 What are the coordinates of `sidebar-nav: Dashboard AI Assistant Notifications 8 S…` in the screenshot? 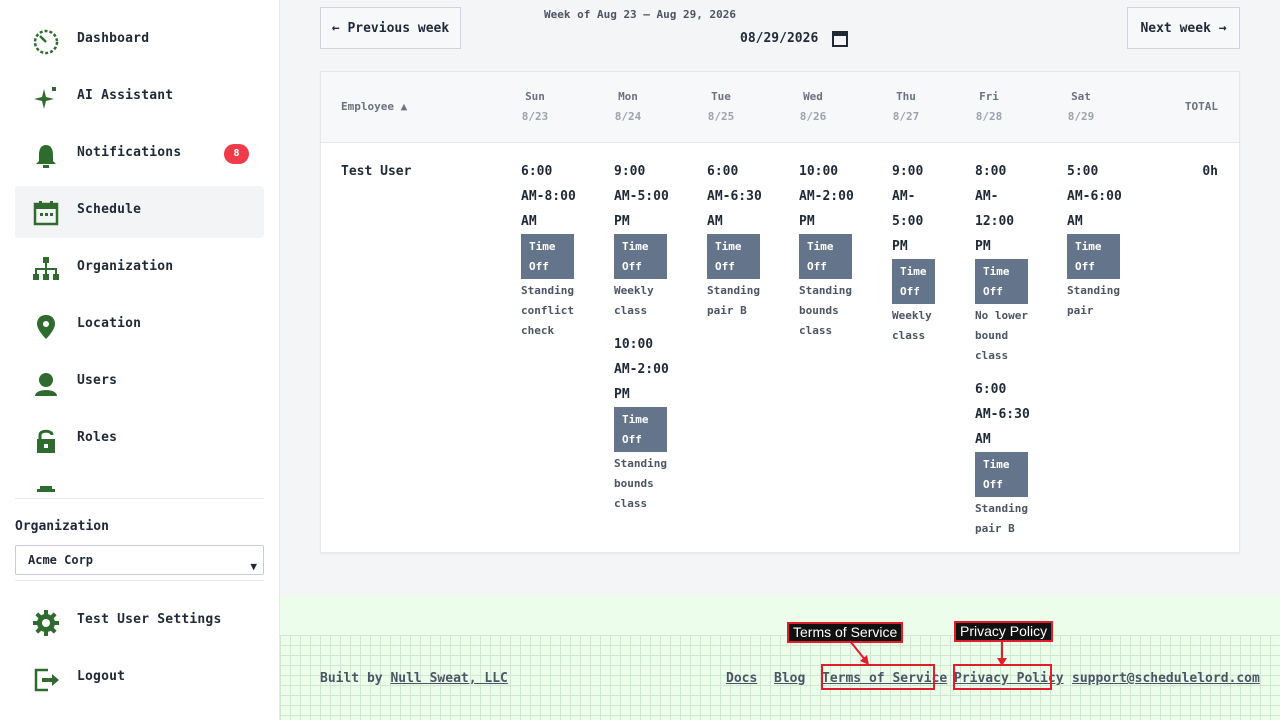 It's located at (139, 246).